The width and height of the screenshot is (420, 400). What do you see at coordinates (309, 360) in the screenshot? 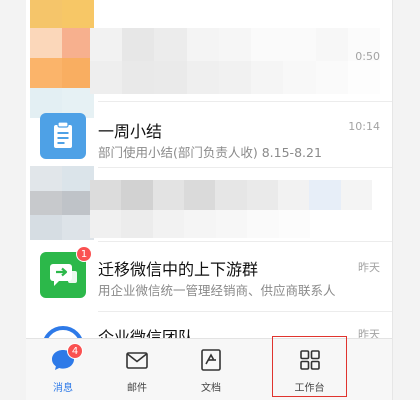
I see `workbench-grid-icon` at bounding box center [309, 360].